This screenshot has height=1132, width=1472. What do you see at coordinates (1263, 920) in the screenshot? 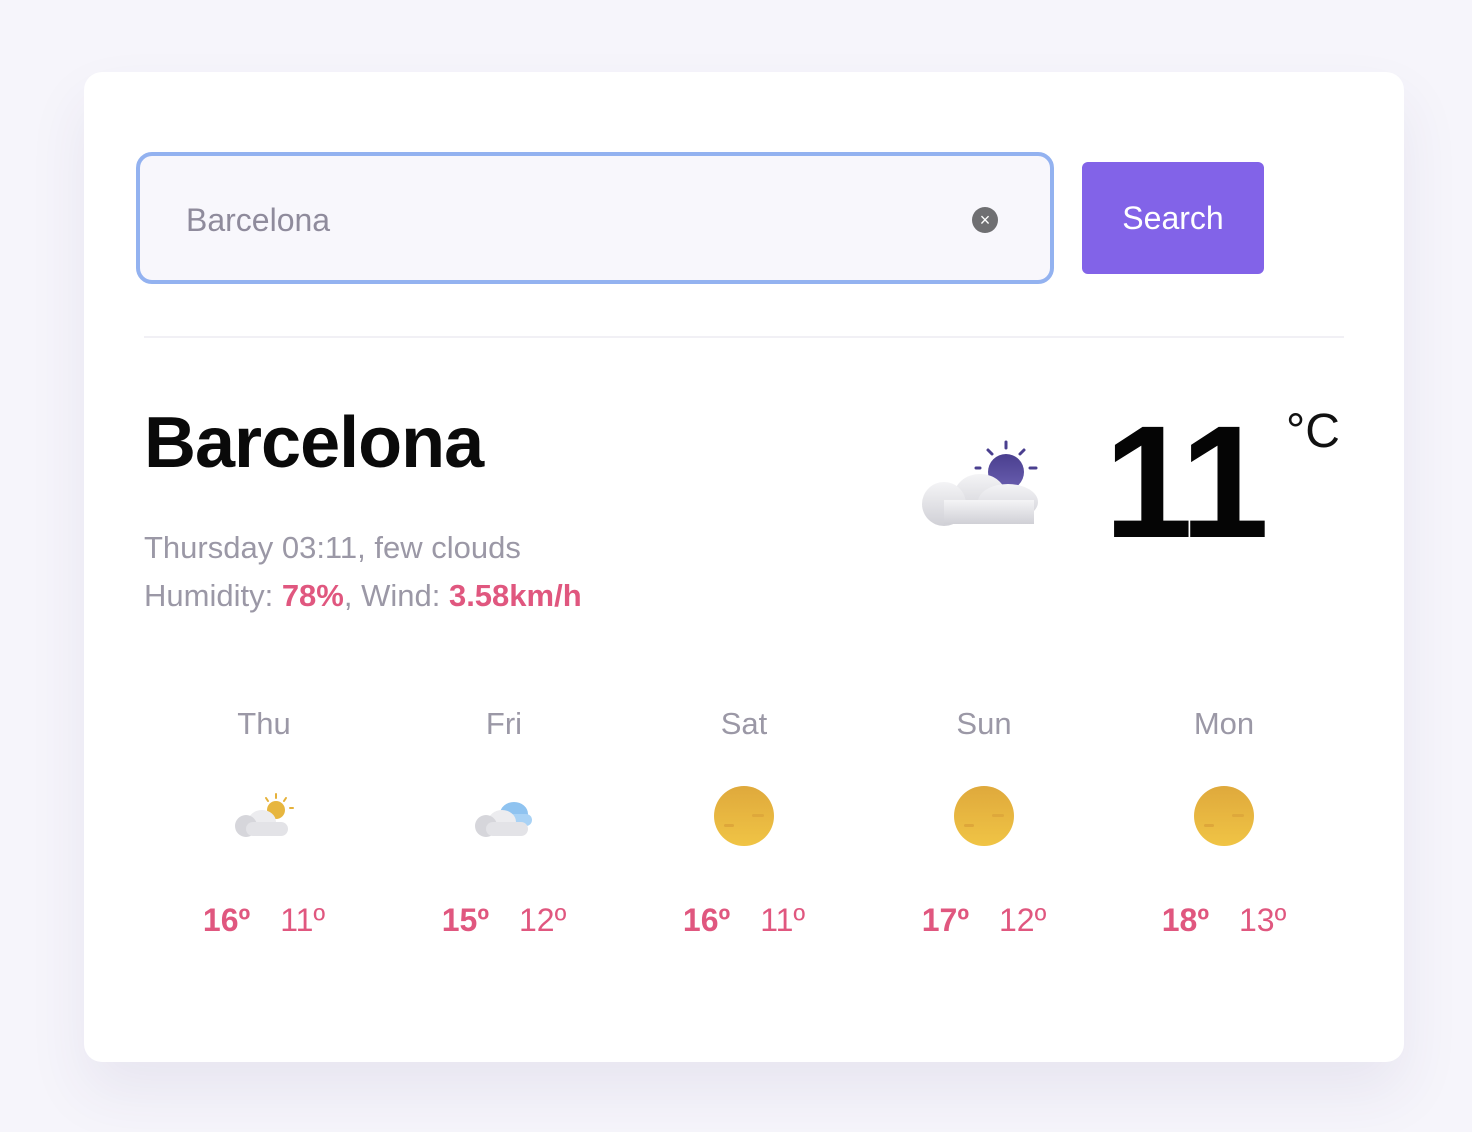
I see `forecast-low: 13º` at bounding box center [1263, 920].